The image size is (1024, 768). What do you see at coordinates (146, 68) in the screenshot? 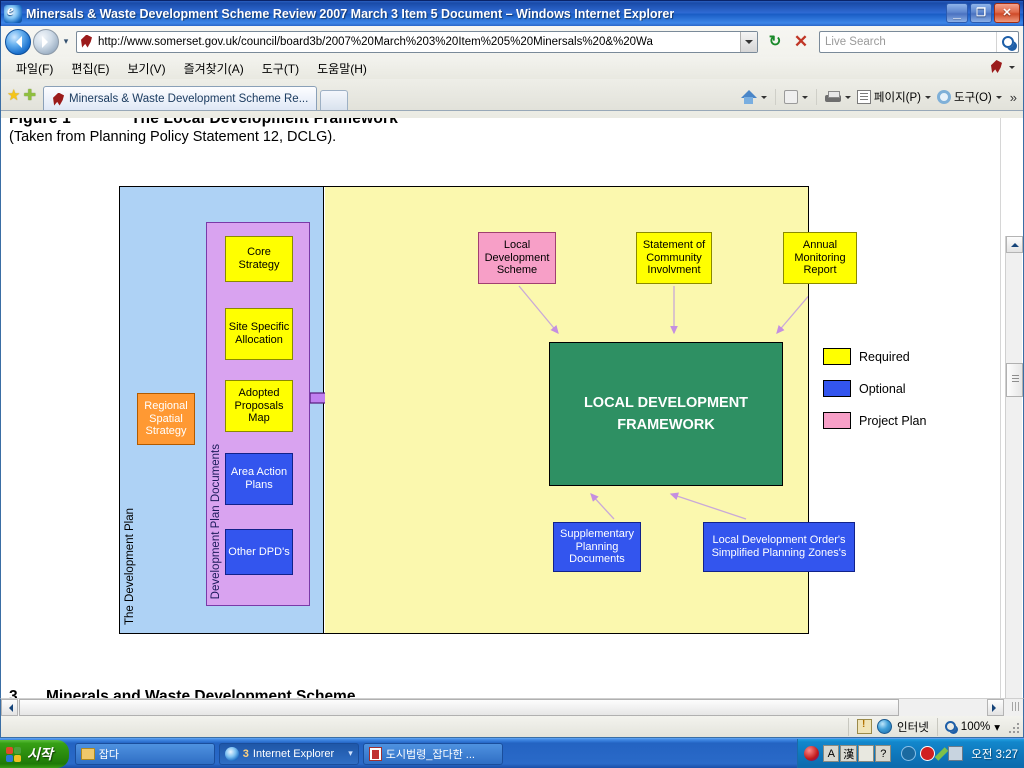
I see `menu-item-view: 보기(V)` at bounding box center [146, 68].